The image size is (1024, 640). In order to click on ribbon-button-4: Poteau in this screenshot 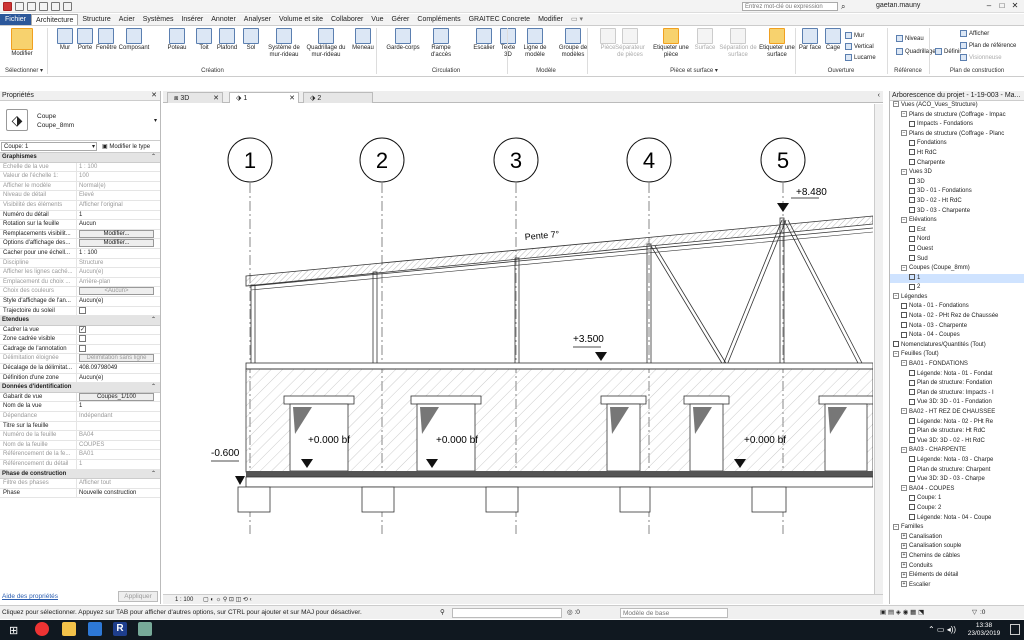, I will do `click(177, 40)`.